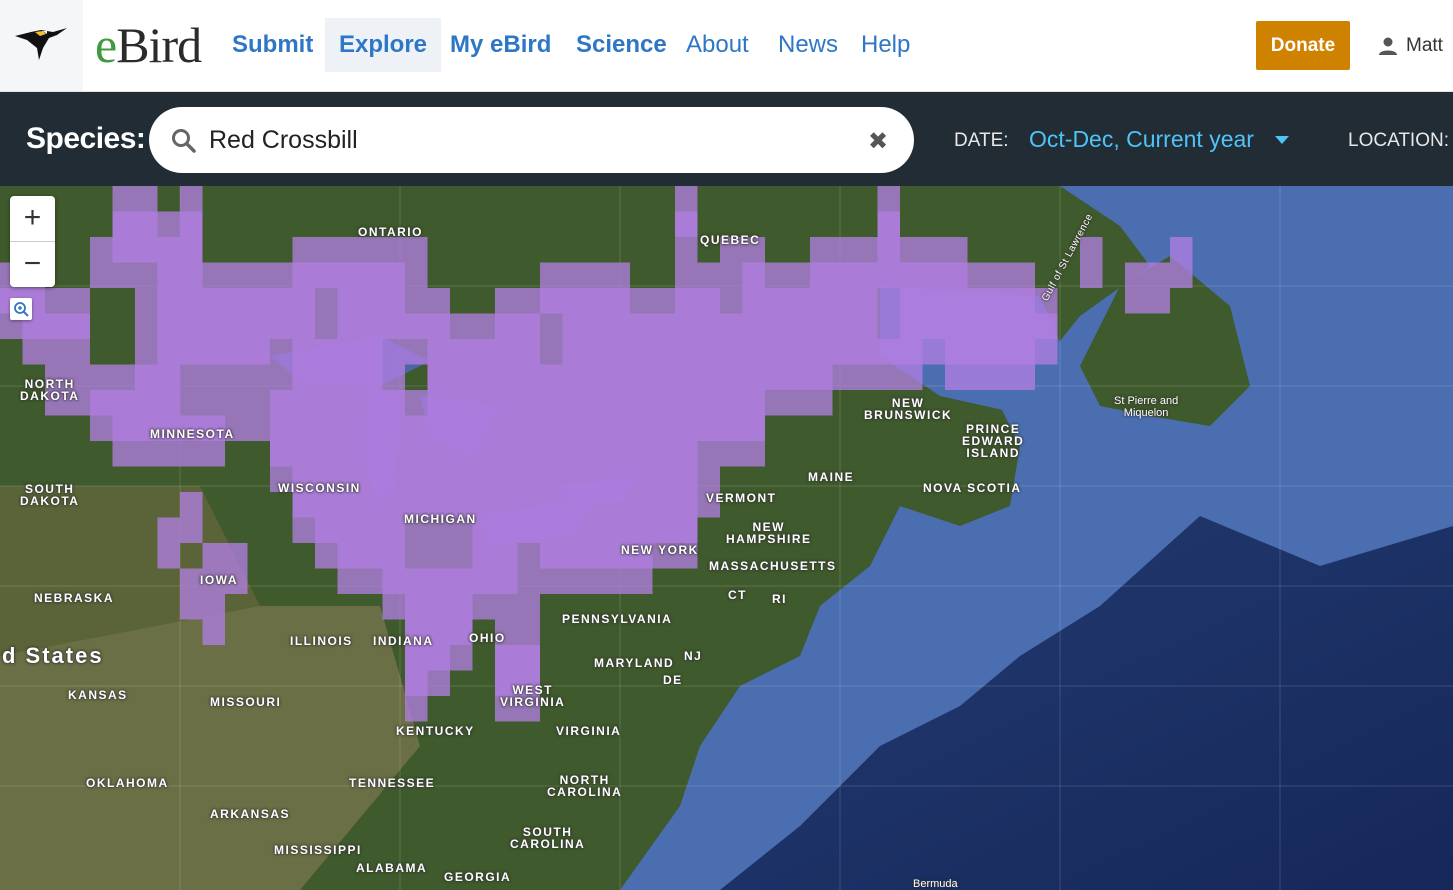 This screenshot has height=890, width=1453. What do you see at coordinates (41, 45) in the screenshot?
I see `ebird-logo-icon` at bounding box center [41, 45].